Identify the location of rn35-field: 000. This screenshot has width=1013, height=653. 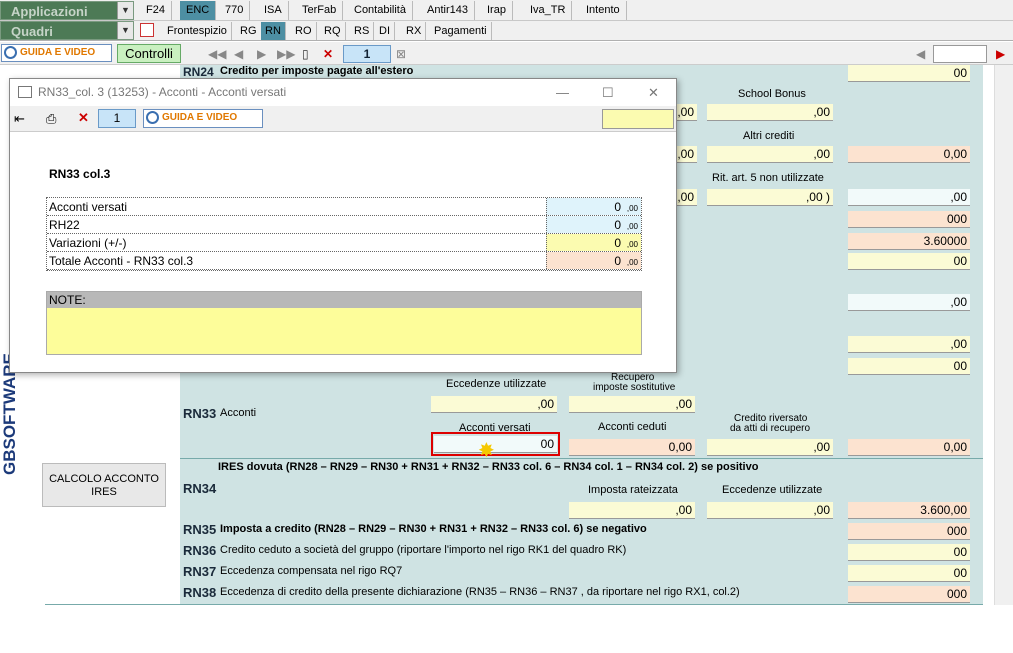
(909, 531).